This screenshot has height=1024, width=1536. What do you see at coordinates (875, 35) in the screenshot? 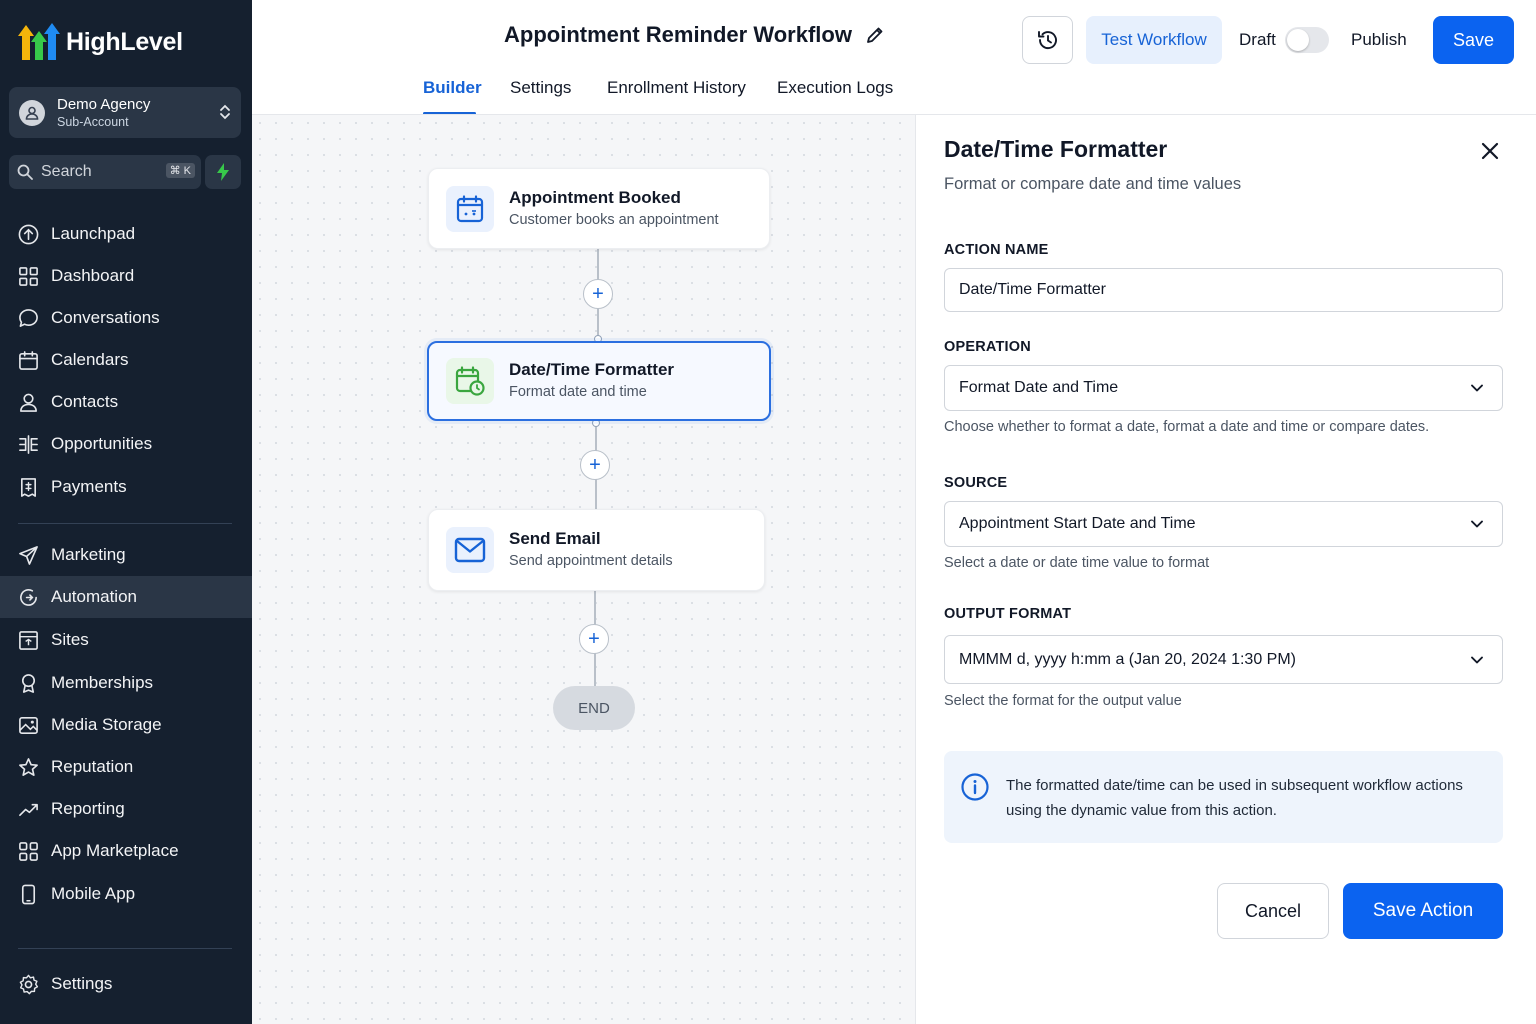
I see `pencil-icon` at bounding box center [875, 35].